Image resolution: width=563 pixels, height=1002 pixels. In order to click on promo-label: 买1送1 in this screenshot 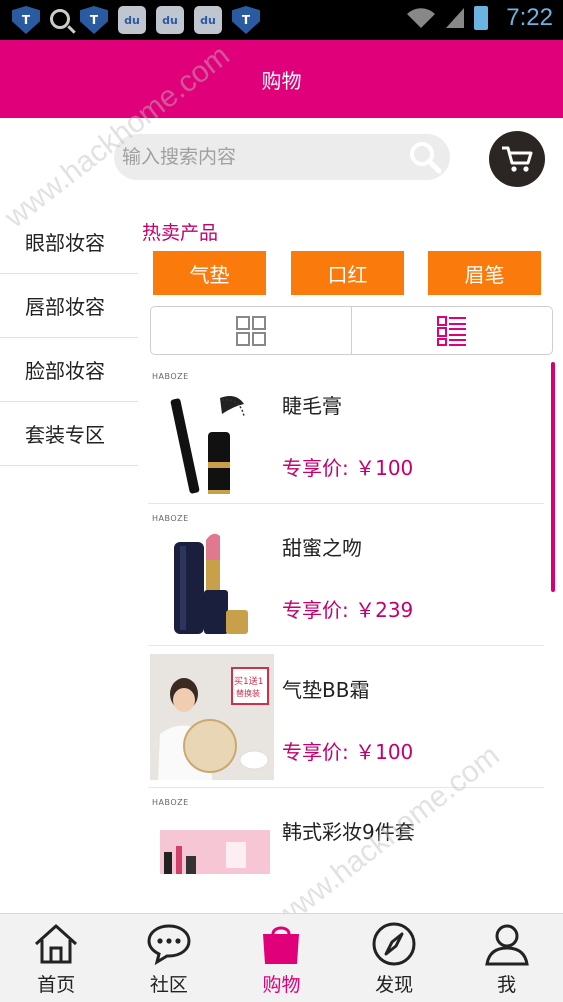, I will do `click(249, 682)`.